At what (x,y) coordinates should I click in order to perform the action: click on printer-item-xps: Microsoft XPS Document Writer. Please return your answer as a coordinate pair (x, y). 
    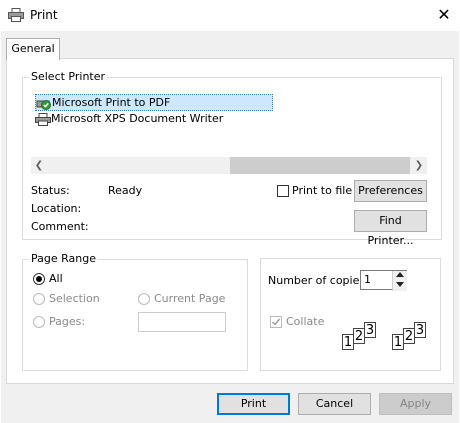
    Looking at the image, I should click on (129, 118).